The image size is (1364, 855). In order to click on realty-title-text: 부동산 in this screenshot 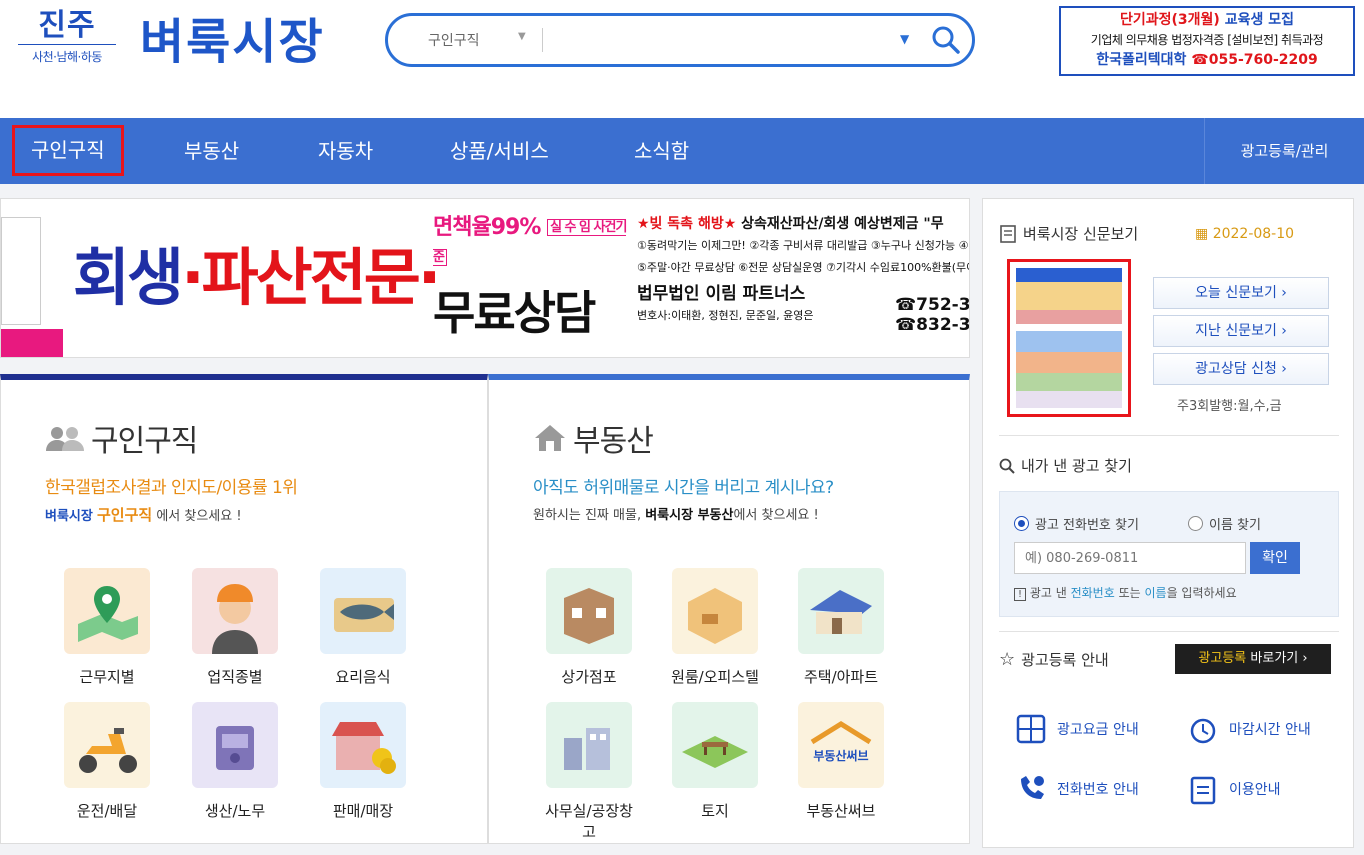, I will do `click(613, 441)`.